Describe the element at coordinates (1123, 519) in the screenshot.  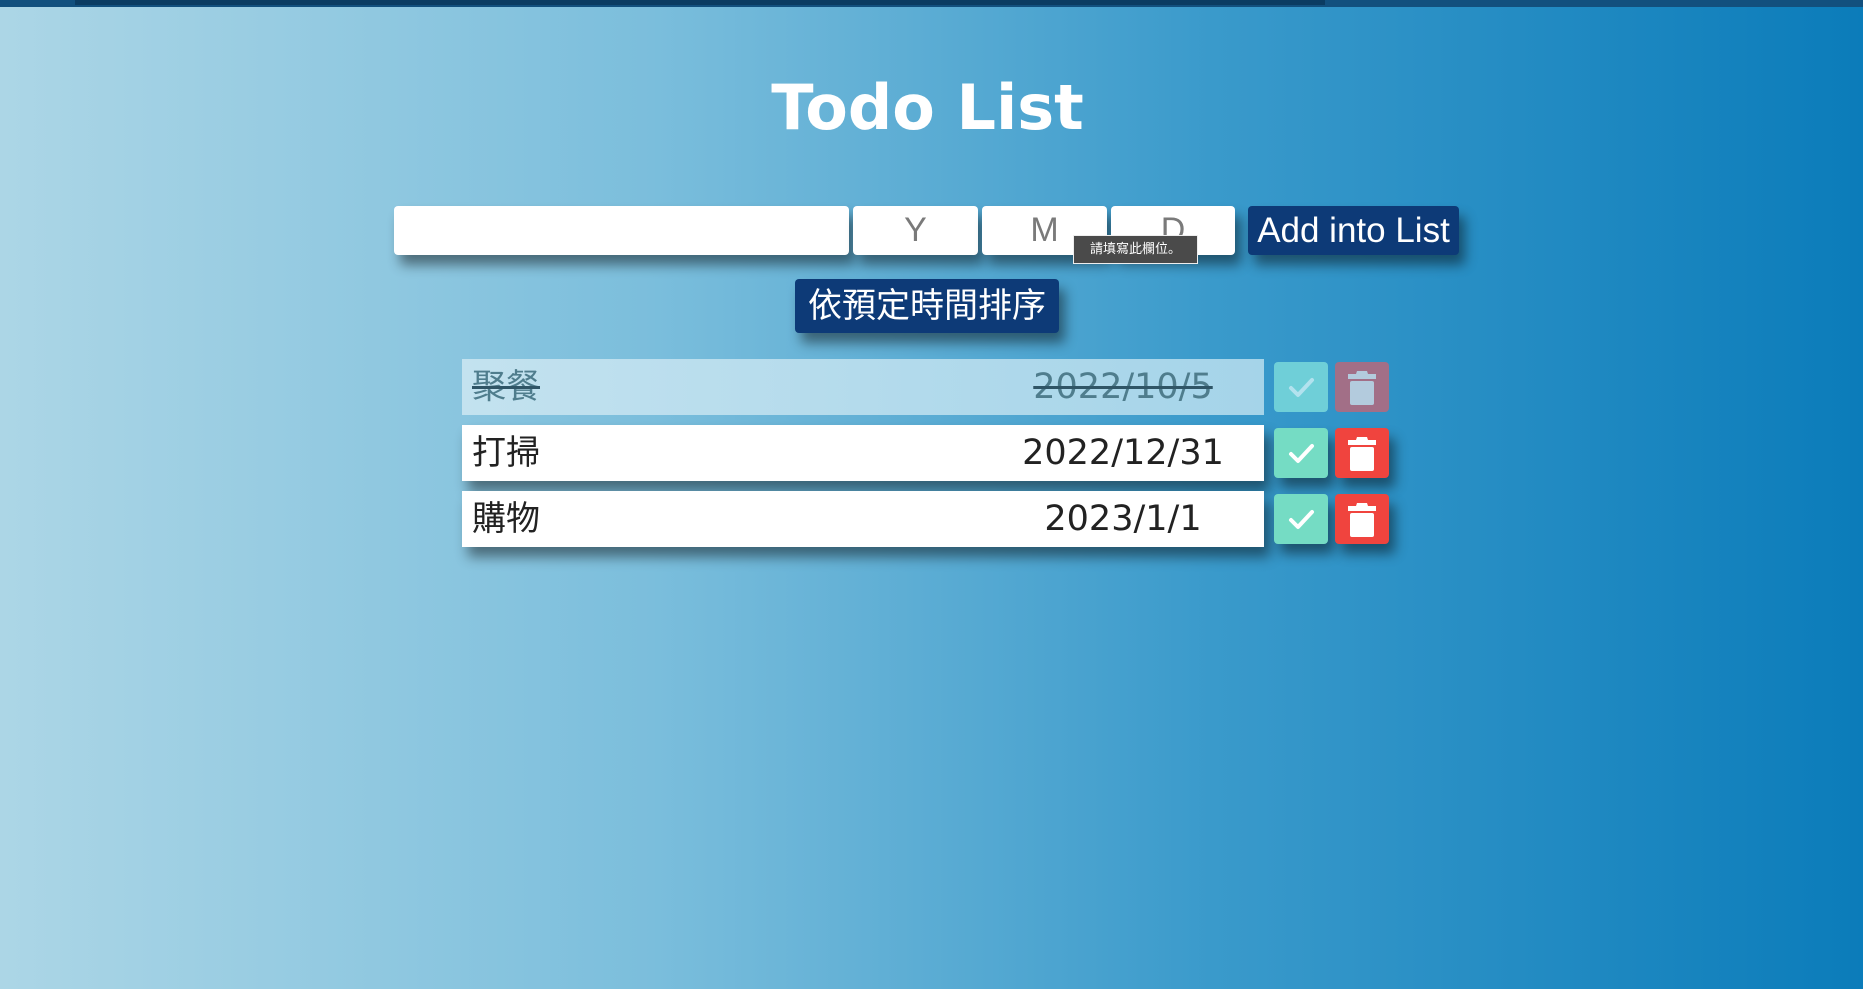
I see `todo-date: 2023/1/1` at that location.